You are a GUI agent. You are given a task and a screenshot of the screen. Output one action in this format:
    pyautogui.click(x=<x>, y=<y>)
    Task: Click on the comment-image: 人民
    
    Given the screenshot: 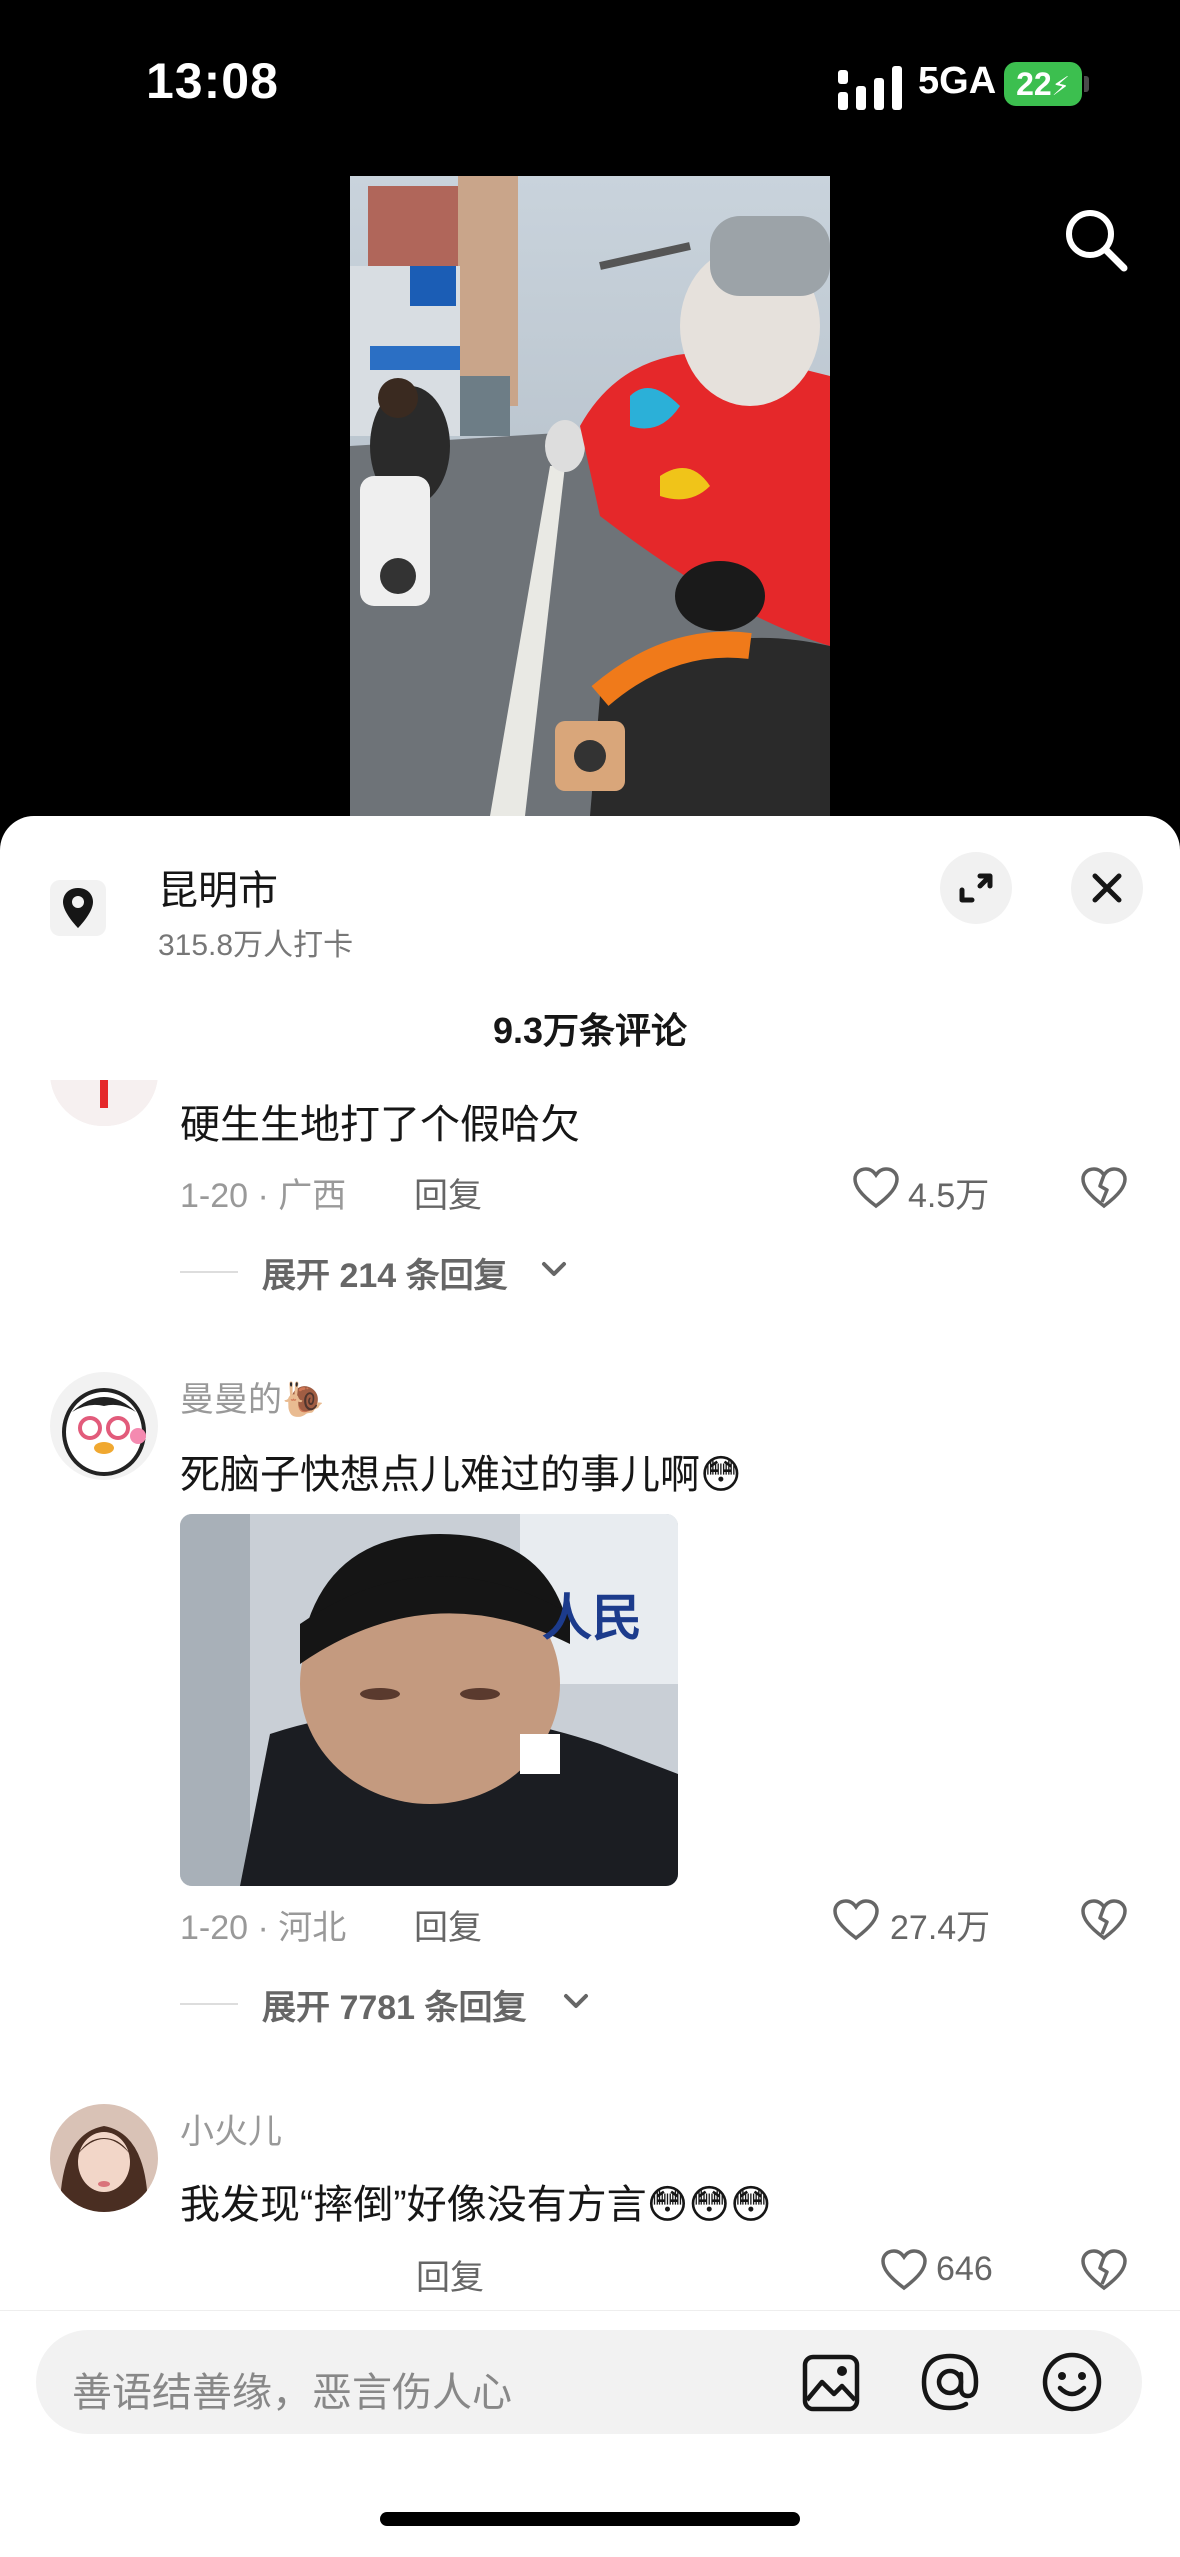 What is the action you would take?
    pyautogui.click(x=429, y=1700)
    